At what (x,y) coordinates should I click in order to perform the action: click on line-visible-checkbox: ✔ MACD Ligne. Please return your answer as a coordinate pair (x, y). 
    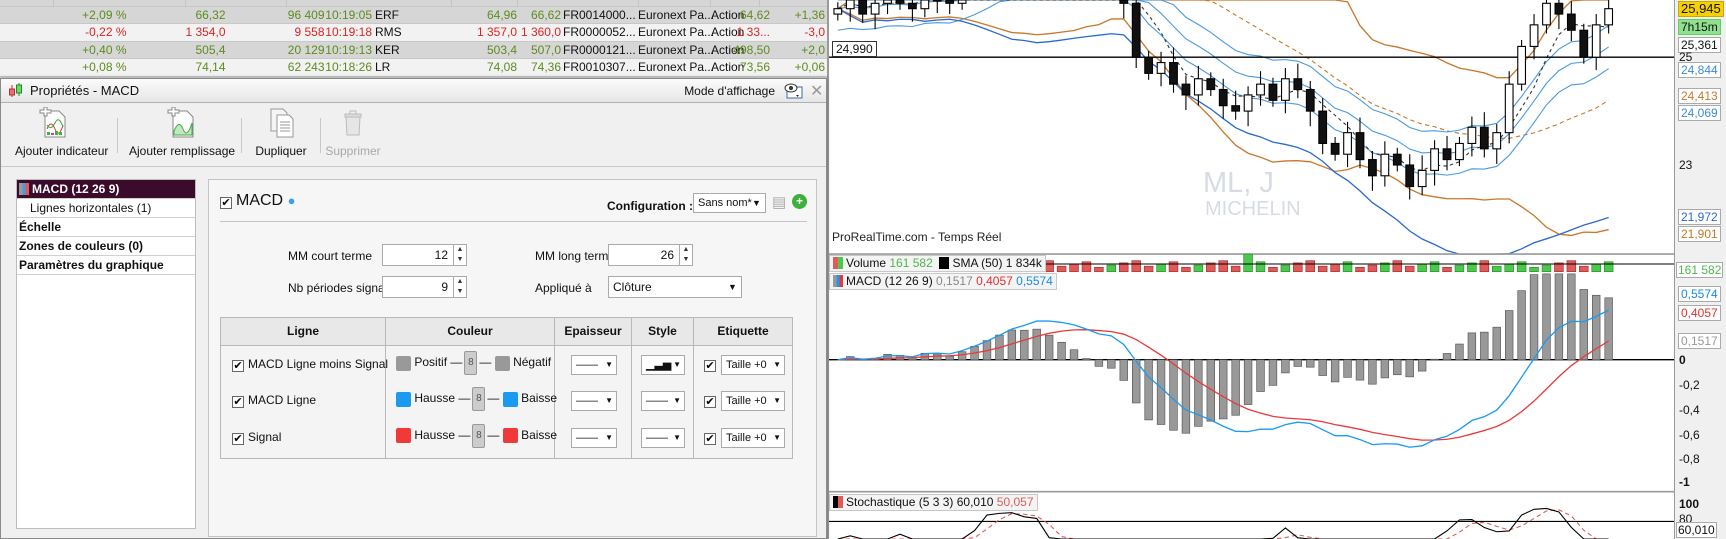
    Looking at the image, I should click on (274, 401).